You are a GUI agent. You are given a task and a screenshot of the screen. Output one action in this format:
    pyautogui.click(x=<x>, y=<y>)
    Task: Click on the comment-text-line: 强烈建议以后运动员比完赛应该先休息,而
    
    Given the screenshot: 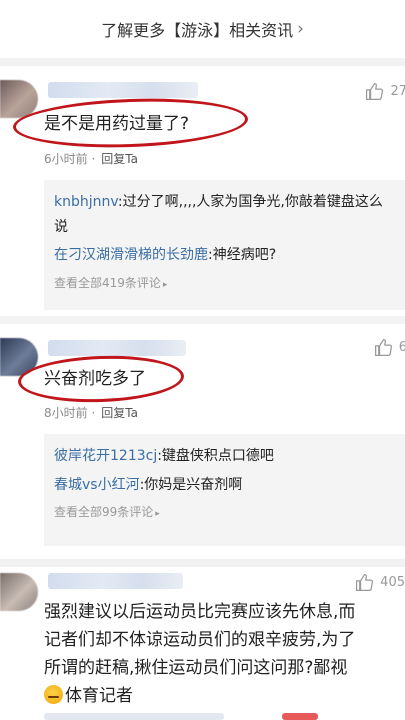 What is the action you would take?
    pyautogui.click(x=200, y=612)
    